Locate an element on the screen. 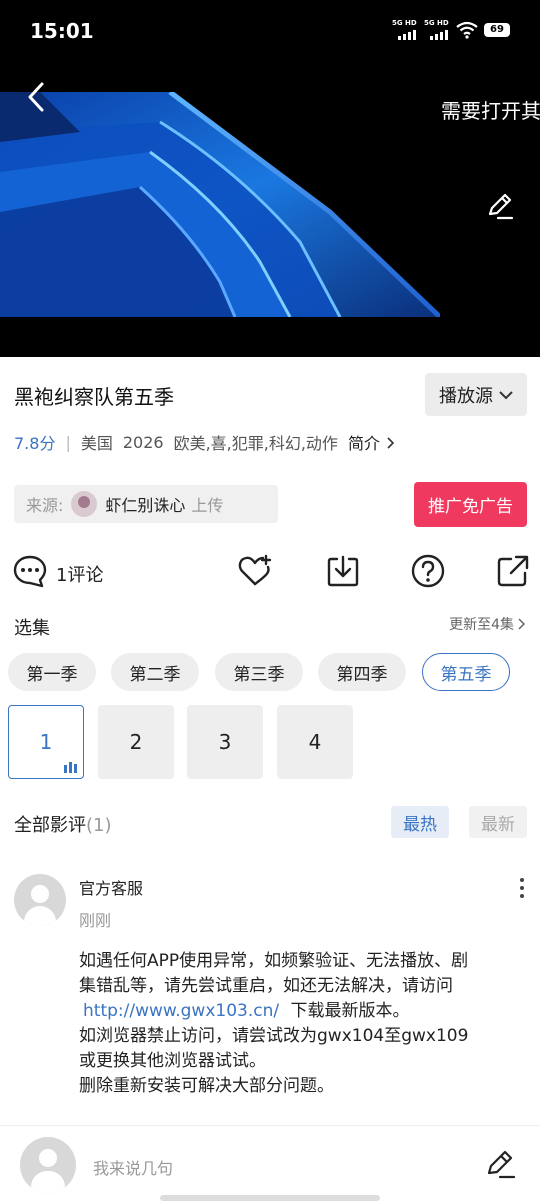 The image size is (540, 1204). source-label: 来源: is located at coordinates (45, 505).